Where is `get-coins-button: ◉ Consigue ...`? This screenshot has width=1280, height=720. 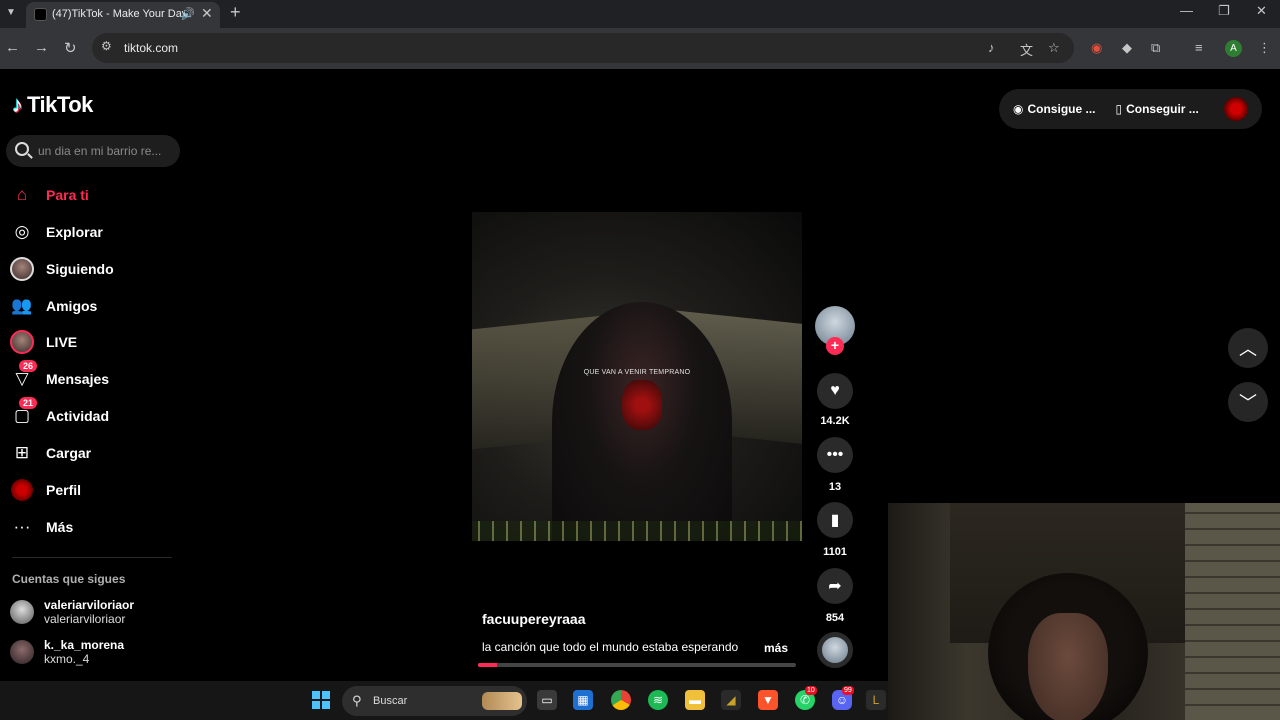 get-coins-button: ◉ Consigue ... is located at coordinates (1054, 109).